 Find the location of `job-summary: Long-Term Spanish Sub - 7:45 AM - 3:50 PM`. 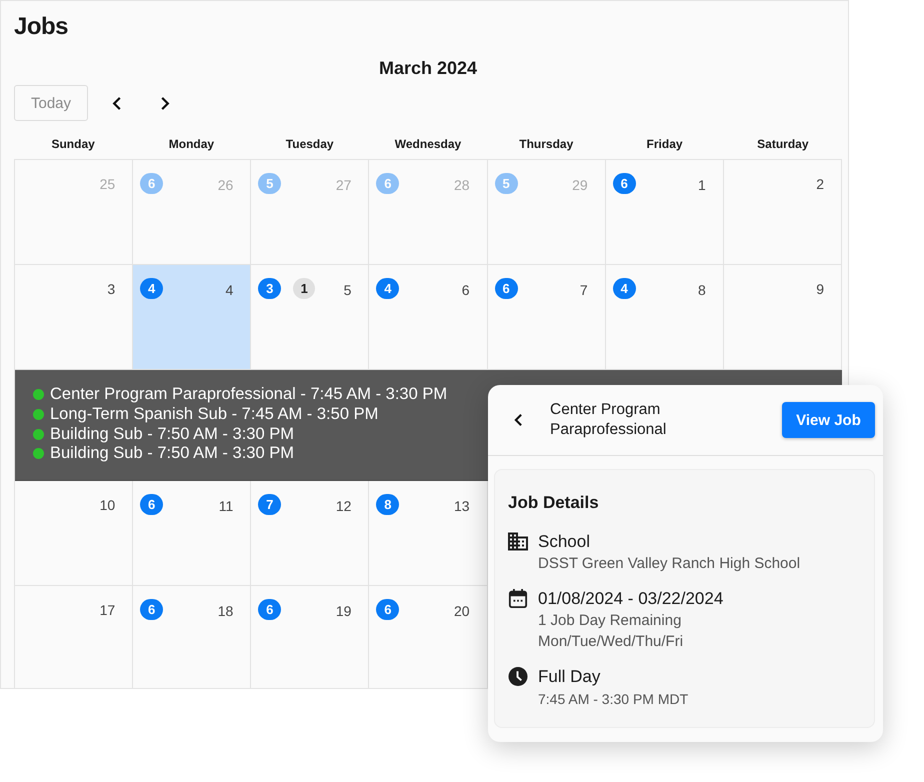

job-summary: Long-Term Spanish Sub - 7:45 AM - 3:50 PM is located at coordinates (214, 414).